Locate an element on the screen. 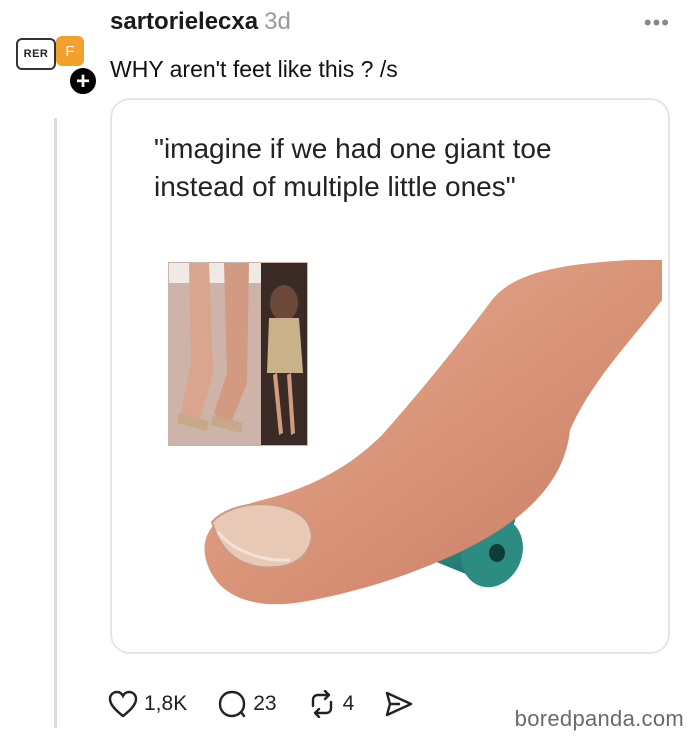 The image size is (700, 744). username: sartorielecxa is located at coordinates (184, 21).